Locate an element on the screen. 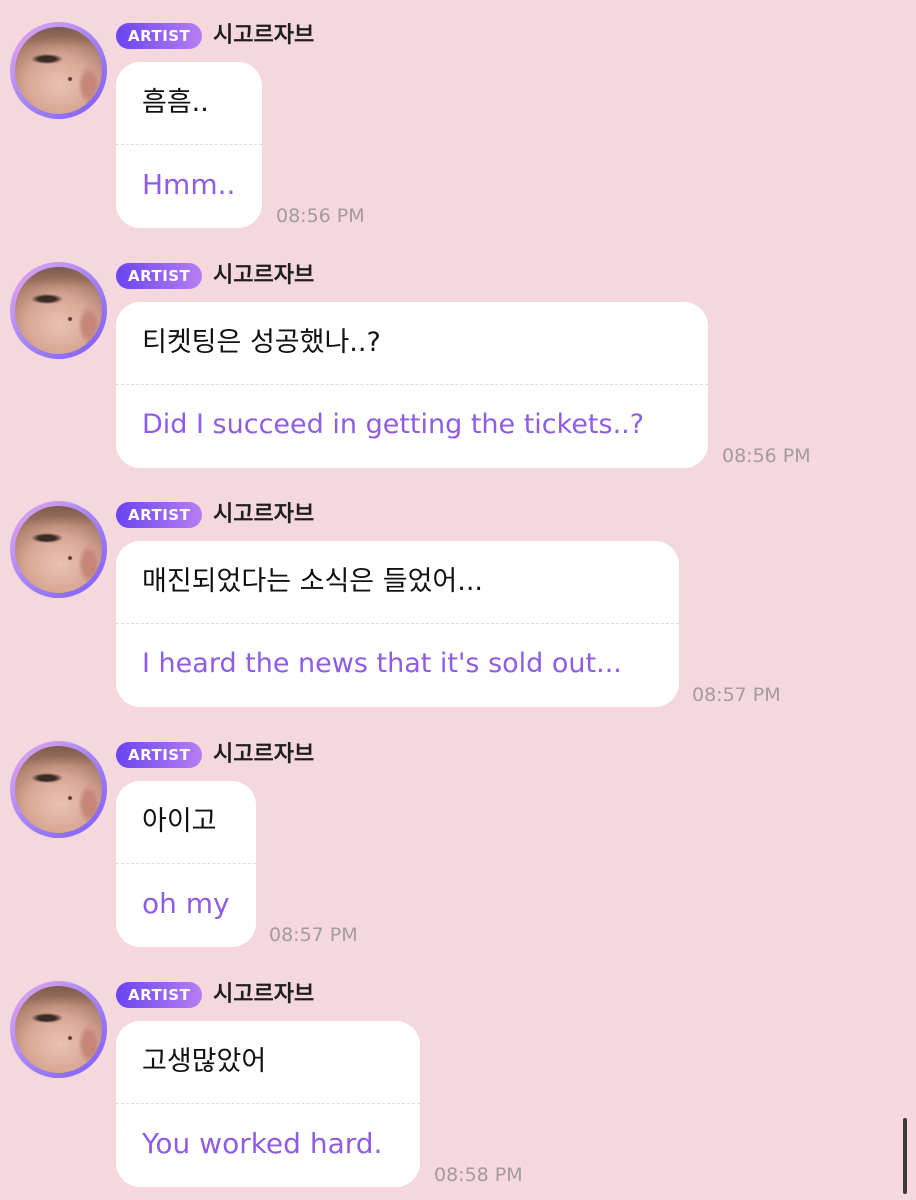  message-translation: You worked hard. is located at coordinates (262, 1143).